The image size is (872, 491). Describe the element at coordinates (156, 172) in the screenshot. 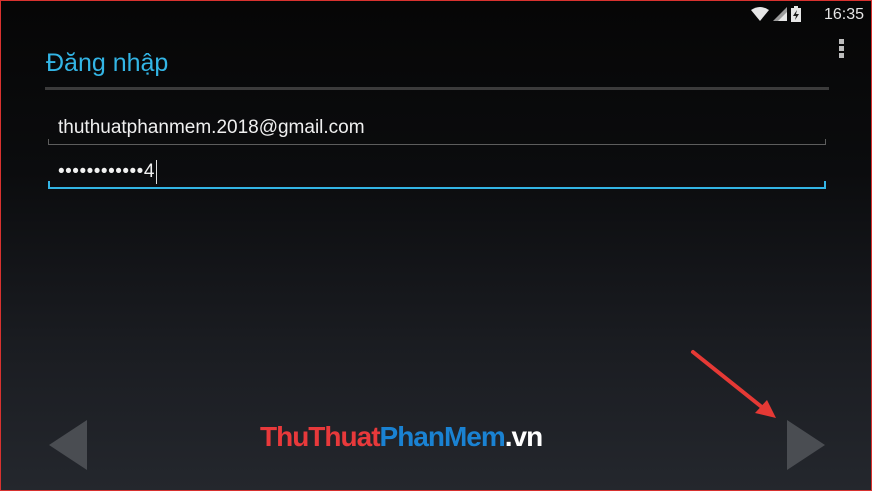

I see `text-cursor` at that location.